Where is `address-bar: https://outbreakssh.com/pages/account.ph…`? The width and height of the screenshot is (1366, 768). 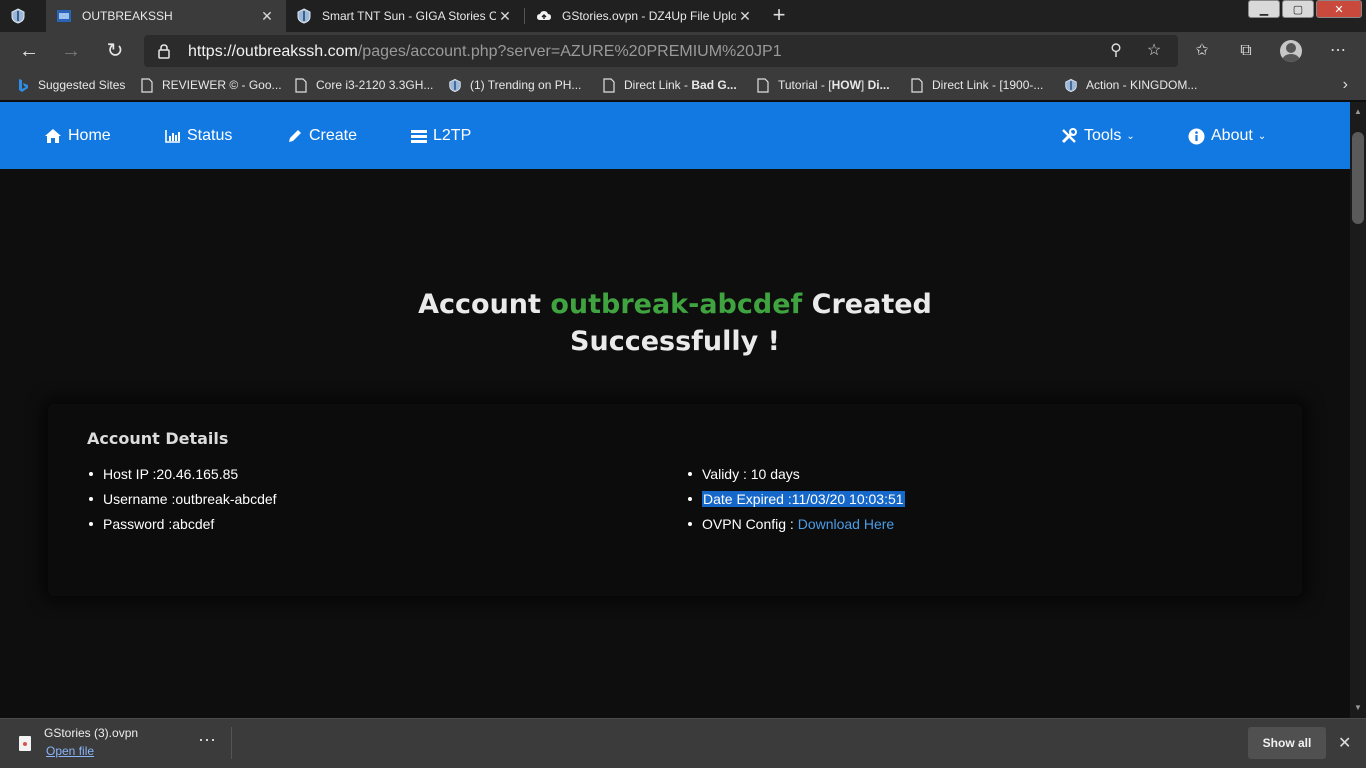 address-bar: https://outbreakssh.com/pages/account.ph… is located at coordinates (661, 51).